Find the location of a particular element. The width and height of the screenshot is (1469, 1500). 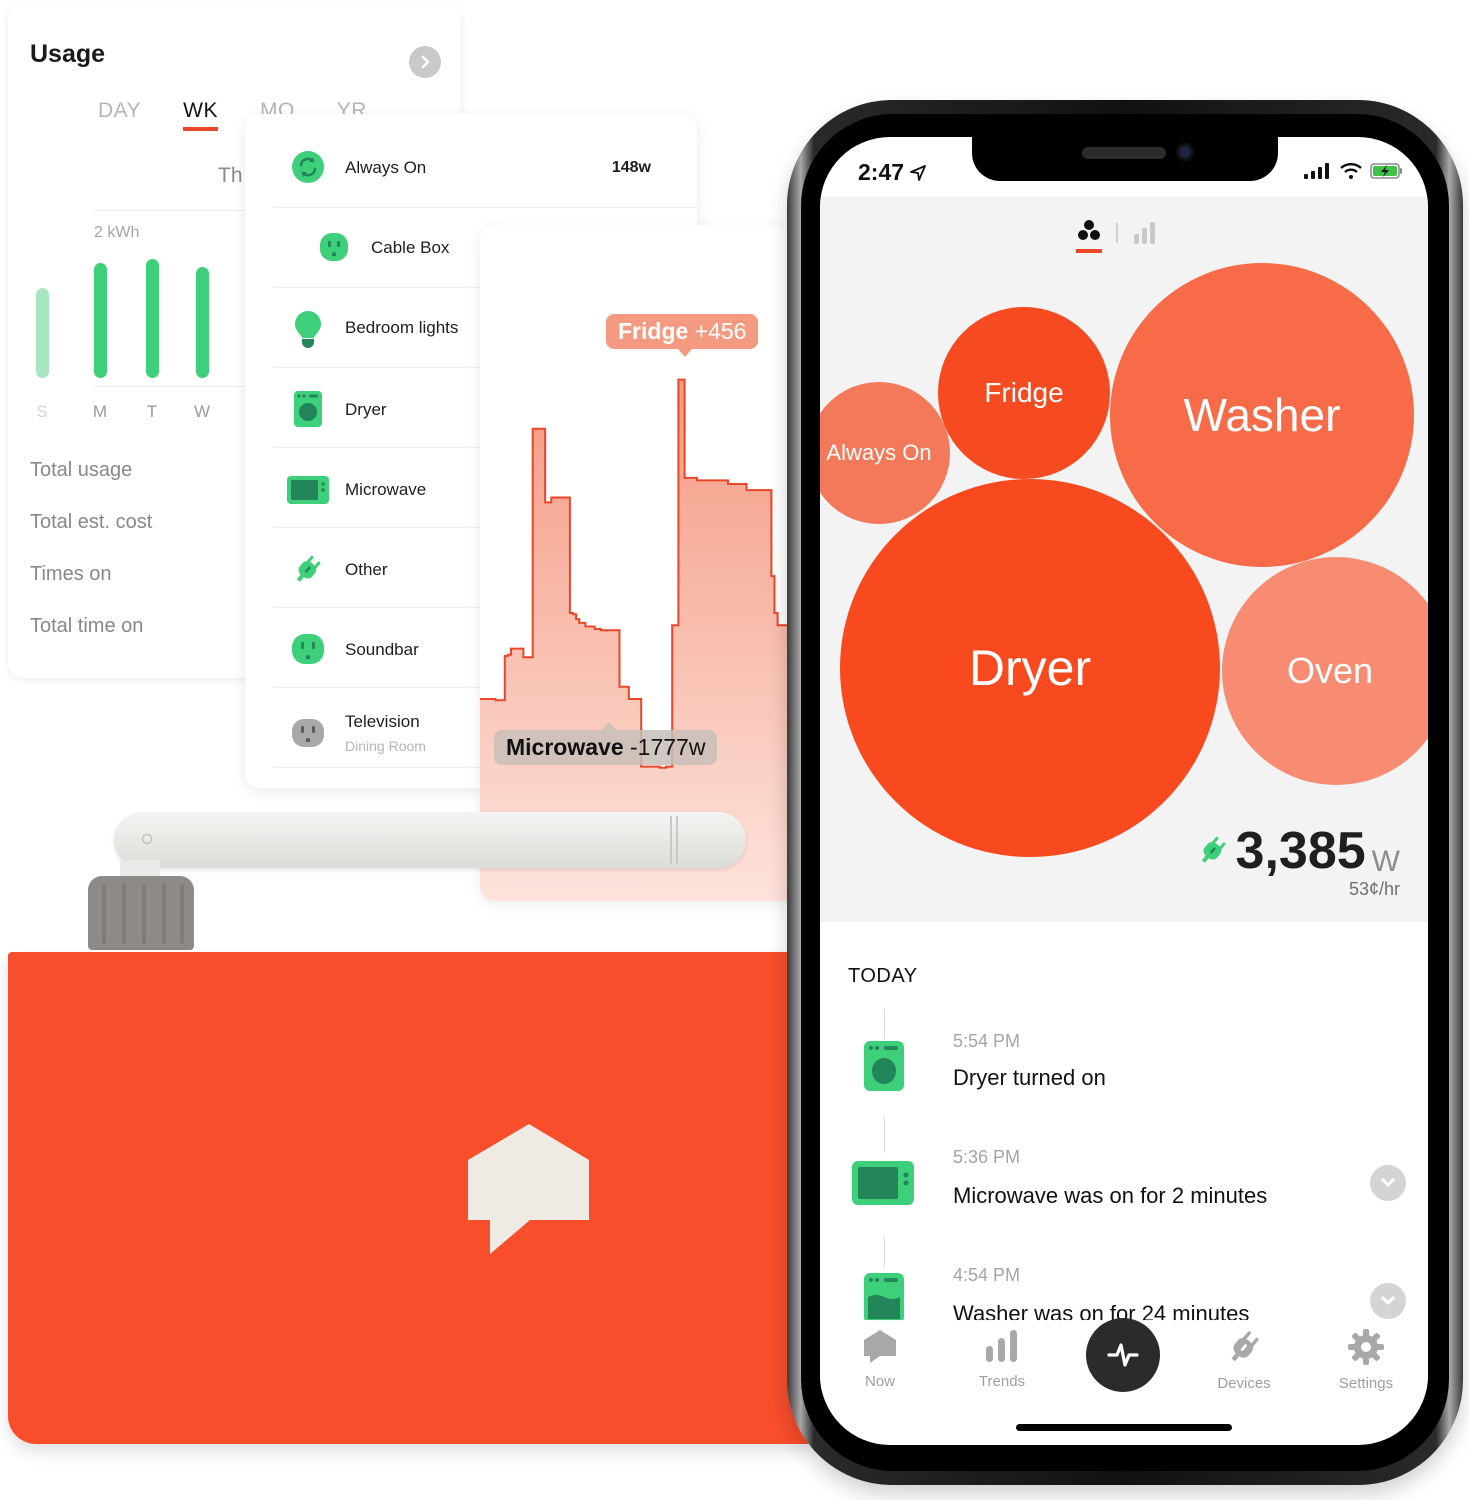

event-item: 4:54 PM Washer was on for 24 minutes is located at coordinates (1124, 1293).